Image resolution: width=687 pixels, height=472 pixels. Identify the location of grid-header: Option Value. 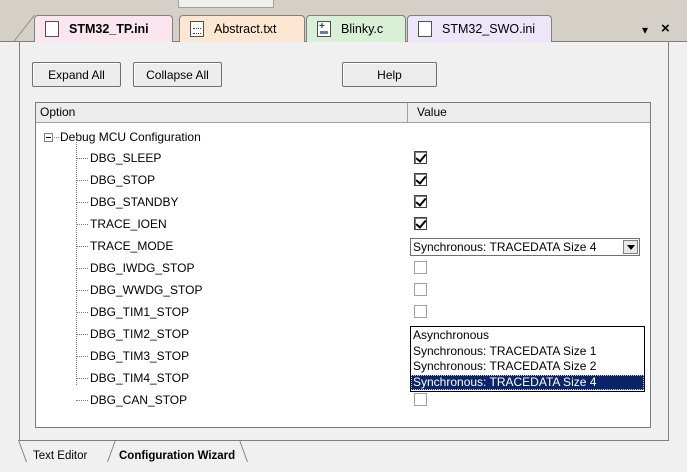
(343, 113).